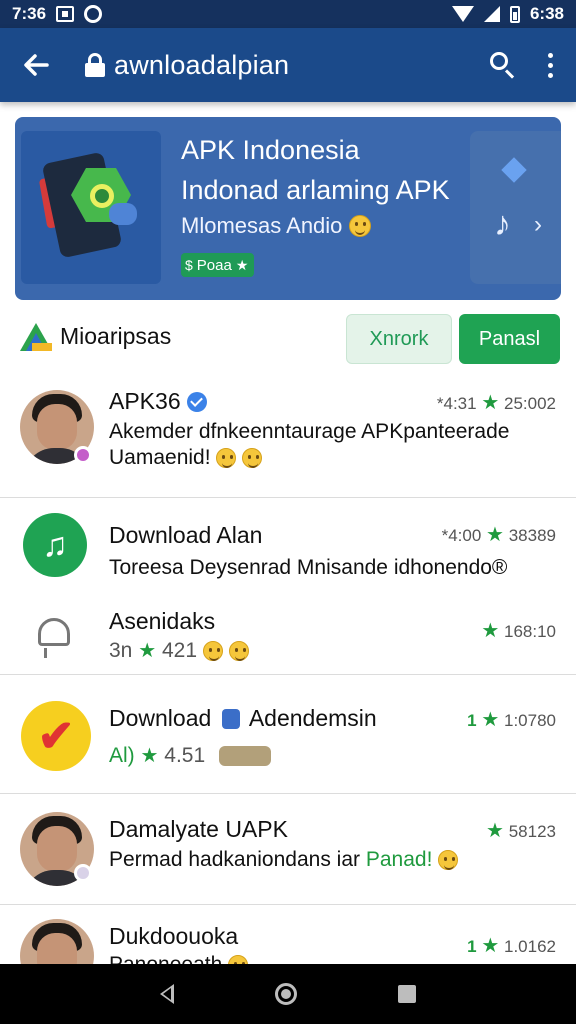  I want to click on item-title: APK36, so click(158, 401).